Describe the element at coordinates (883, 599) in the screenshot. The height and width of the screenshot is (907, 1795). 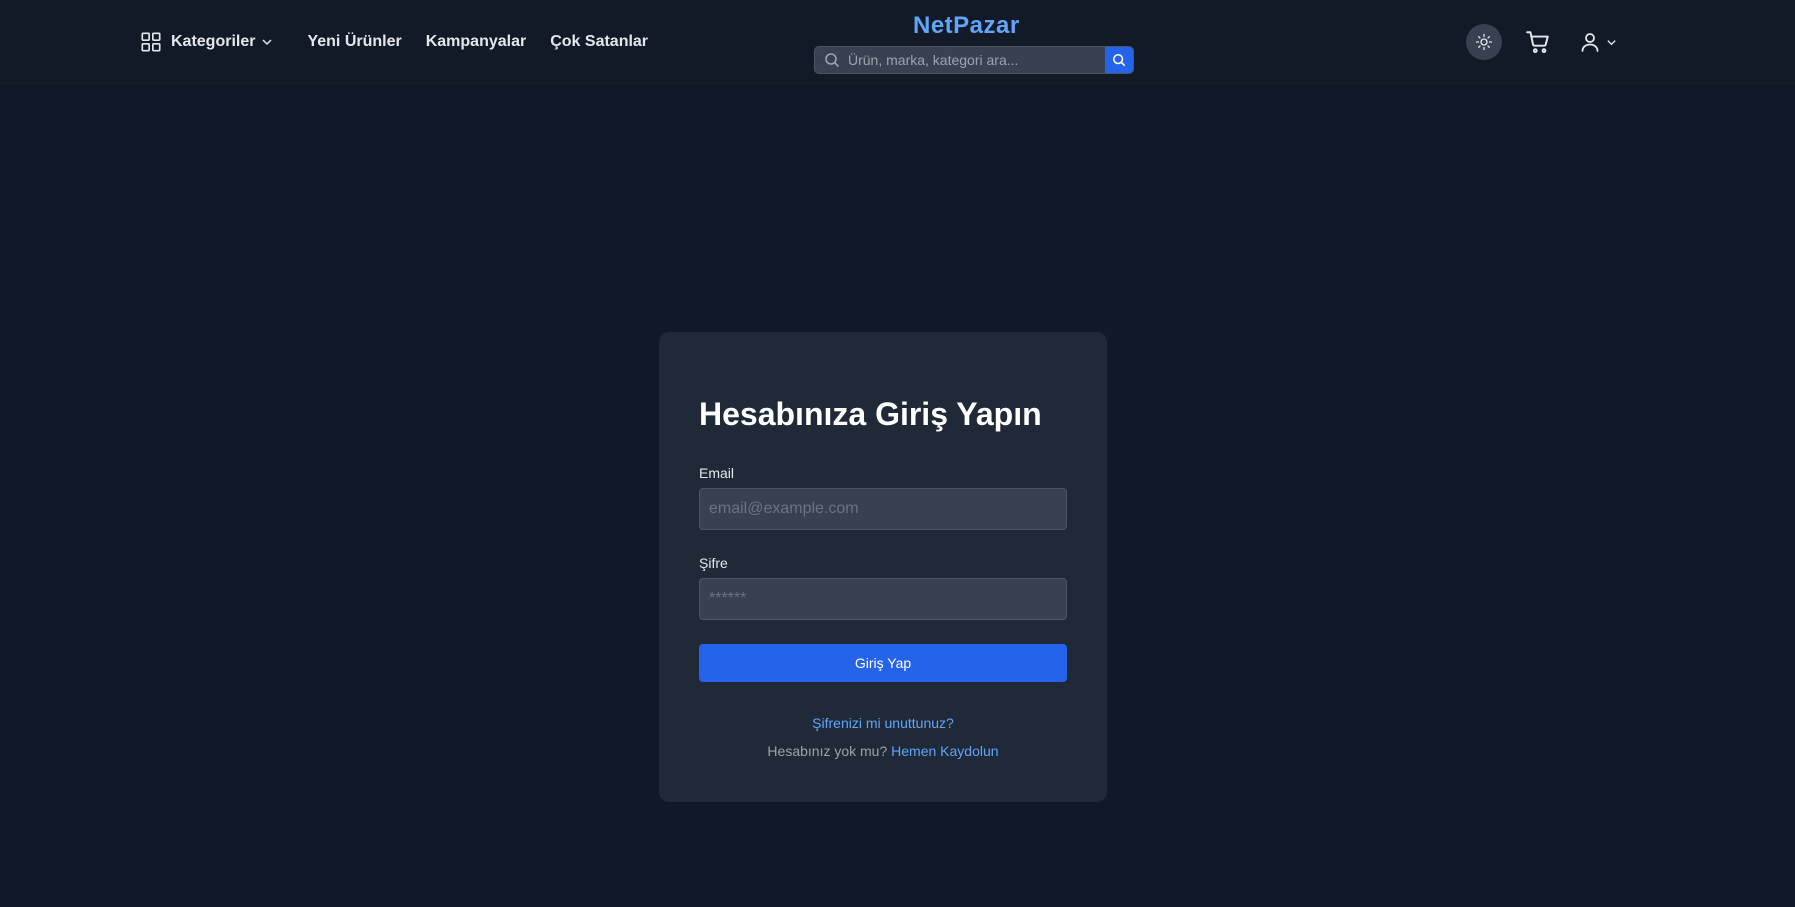
I see `password-field` at that location.